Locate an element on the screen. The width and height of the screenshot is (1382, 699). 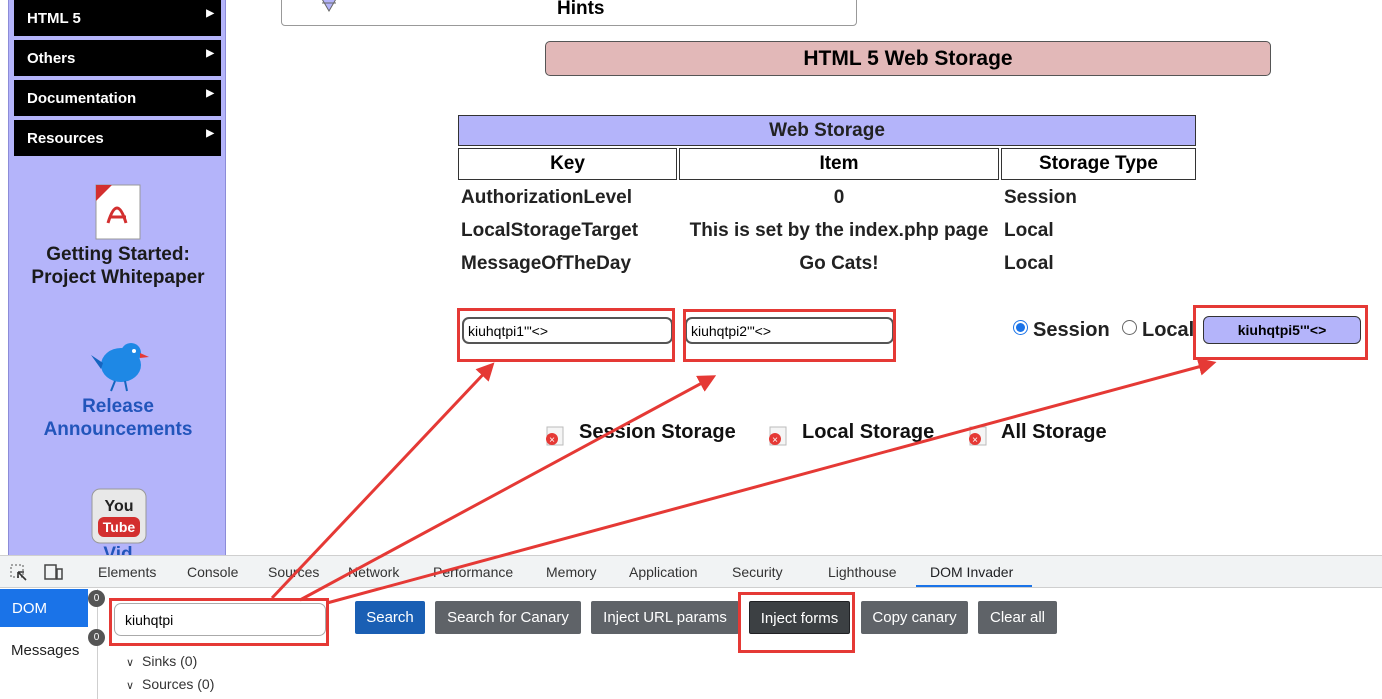
table-row: AuthorizationLevel 0 Session is located at coordinates (827, 197).